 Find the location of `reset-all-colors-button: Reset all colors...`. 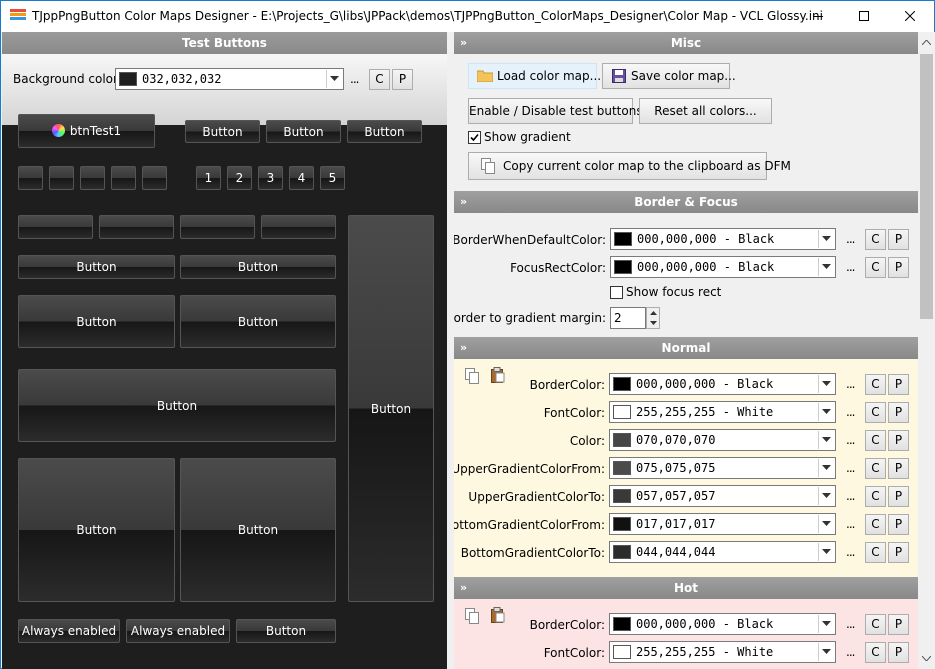

reset-all-colors-button: Reset all colors... is located at coordinates (705, 111).